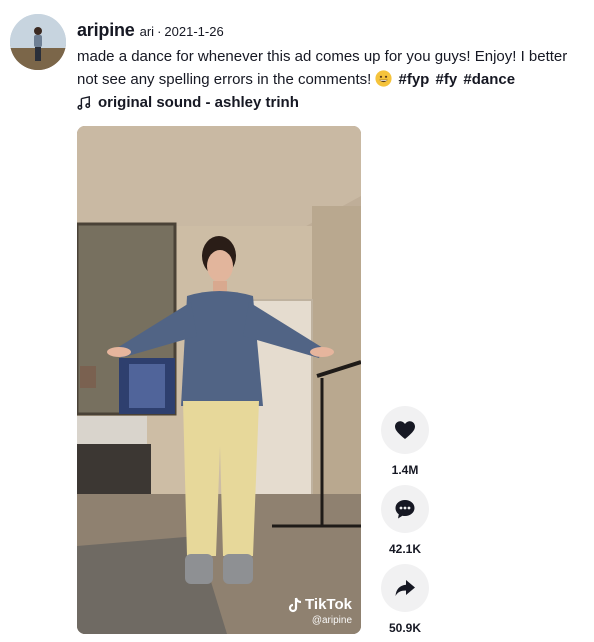 Image resolution: width=594 pixels, height=642 pixels. I want to click on comment-count: 42.1K, so click(405, 549).